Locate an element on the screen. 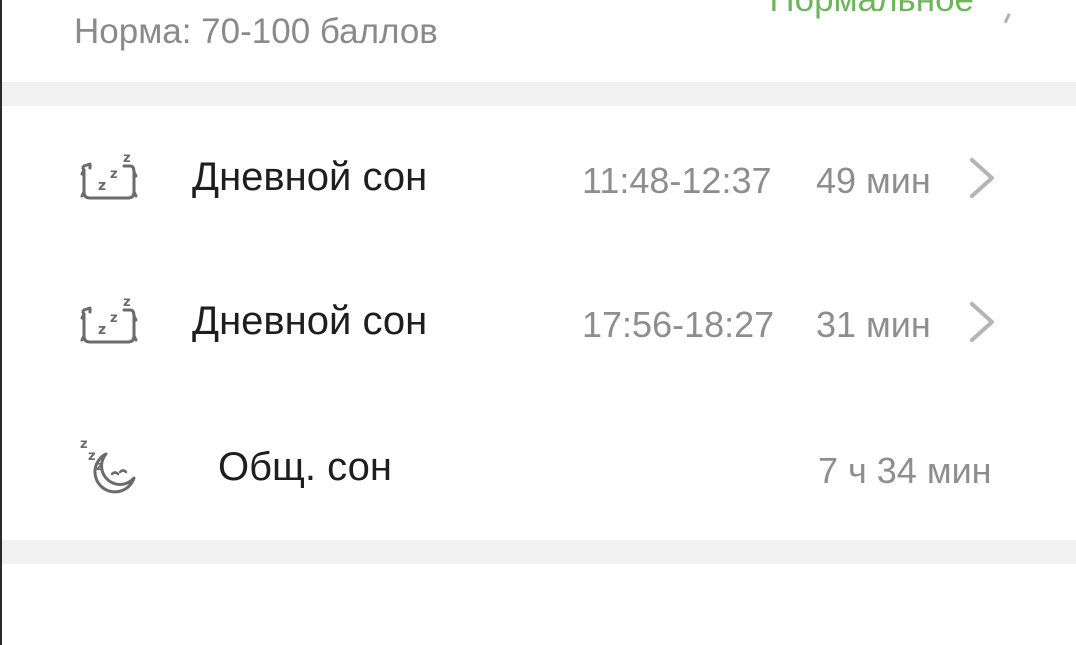 The width and height of the screenshot is (1076, 645). sleep-quality-status: Нормальное is located at coordinates (871, 10).